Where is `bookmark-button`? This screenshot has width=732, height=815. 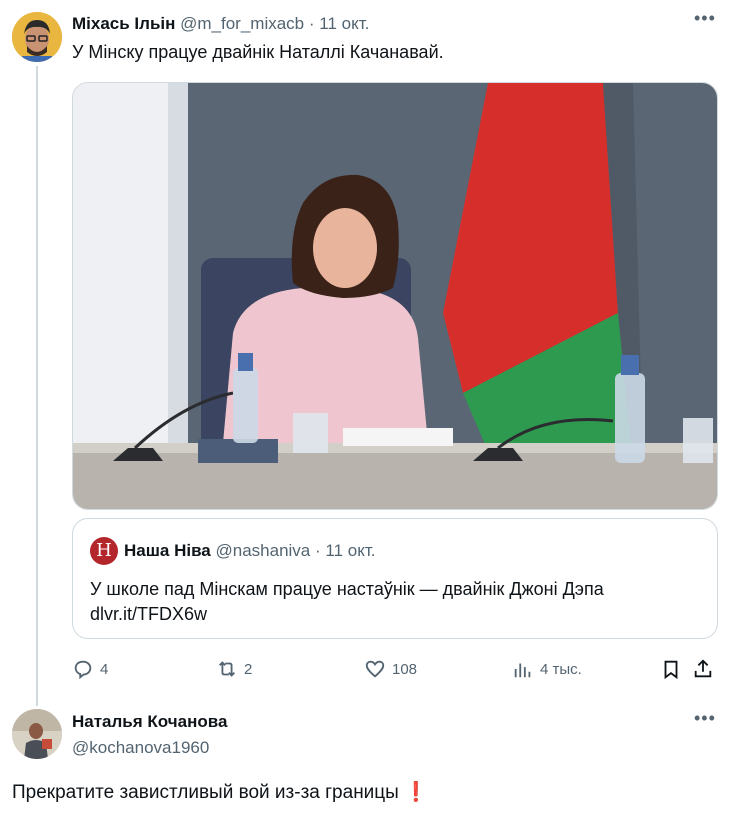 bookmark-button is located at coordinates (674, 669).